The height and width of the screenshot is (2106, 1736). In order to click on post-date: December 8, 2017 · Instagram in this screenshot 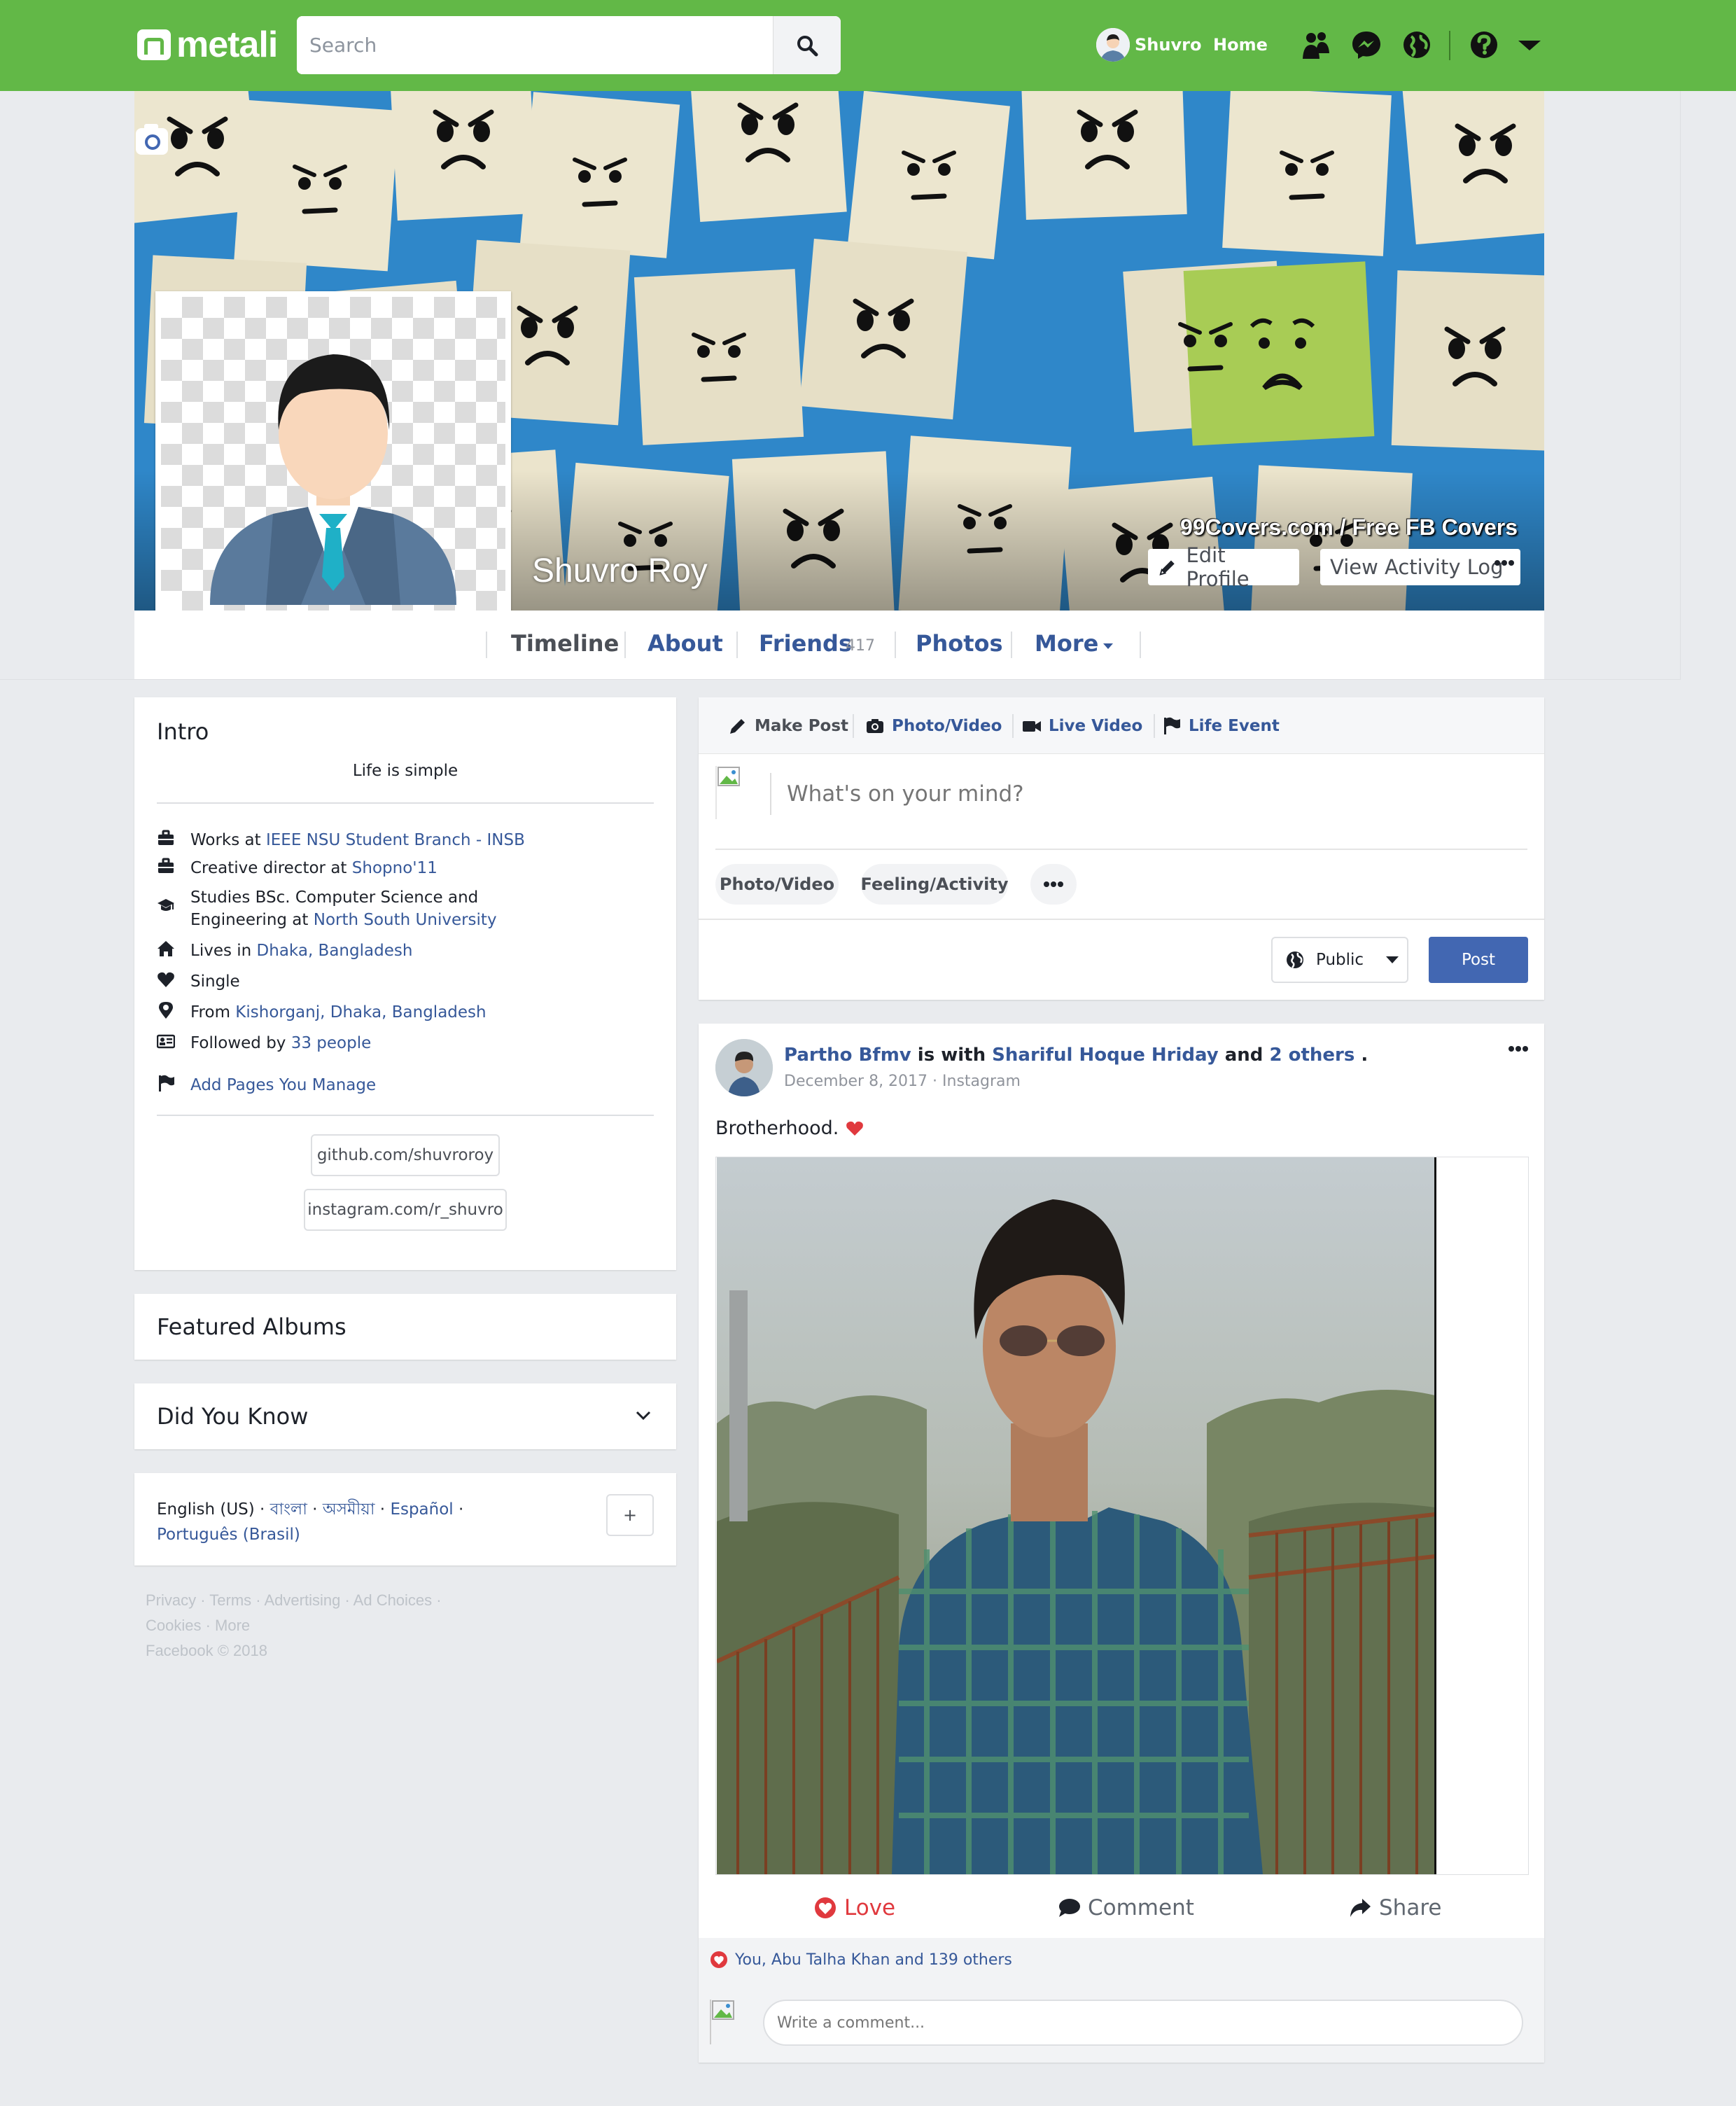, I will do `click(902, 1081)`.